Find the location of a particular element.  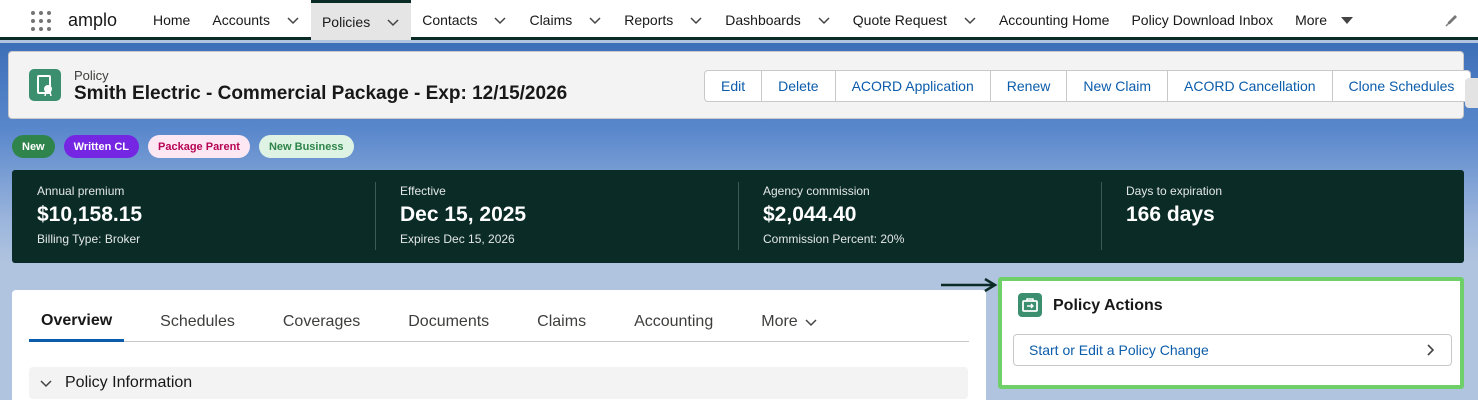

nav-item-policies: Policies is located at coordinates (361, 20).